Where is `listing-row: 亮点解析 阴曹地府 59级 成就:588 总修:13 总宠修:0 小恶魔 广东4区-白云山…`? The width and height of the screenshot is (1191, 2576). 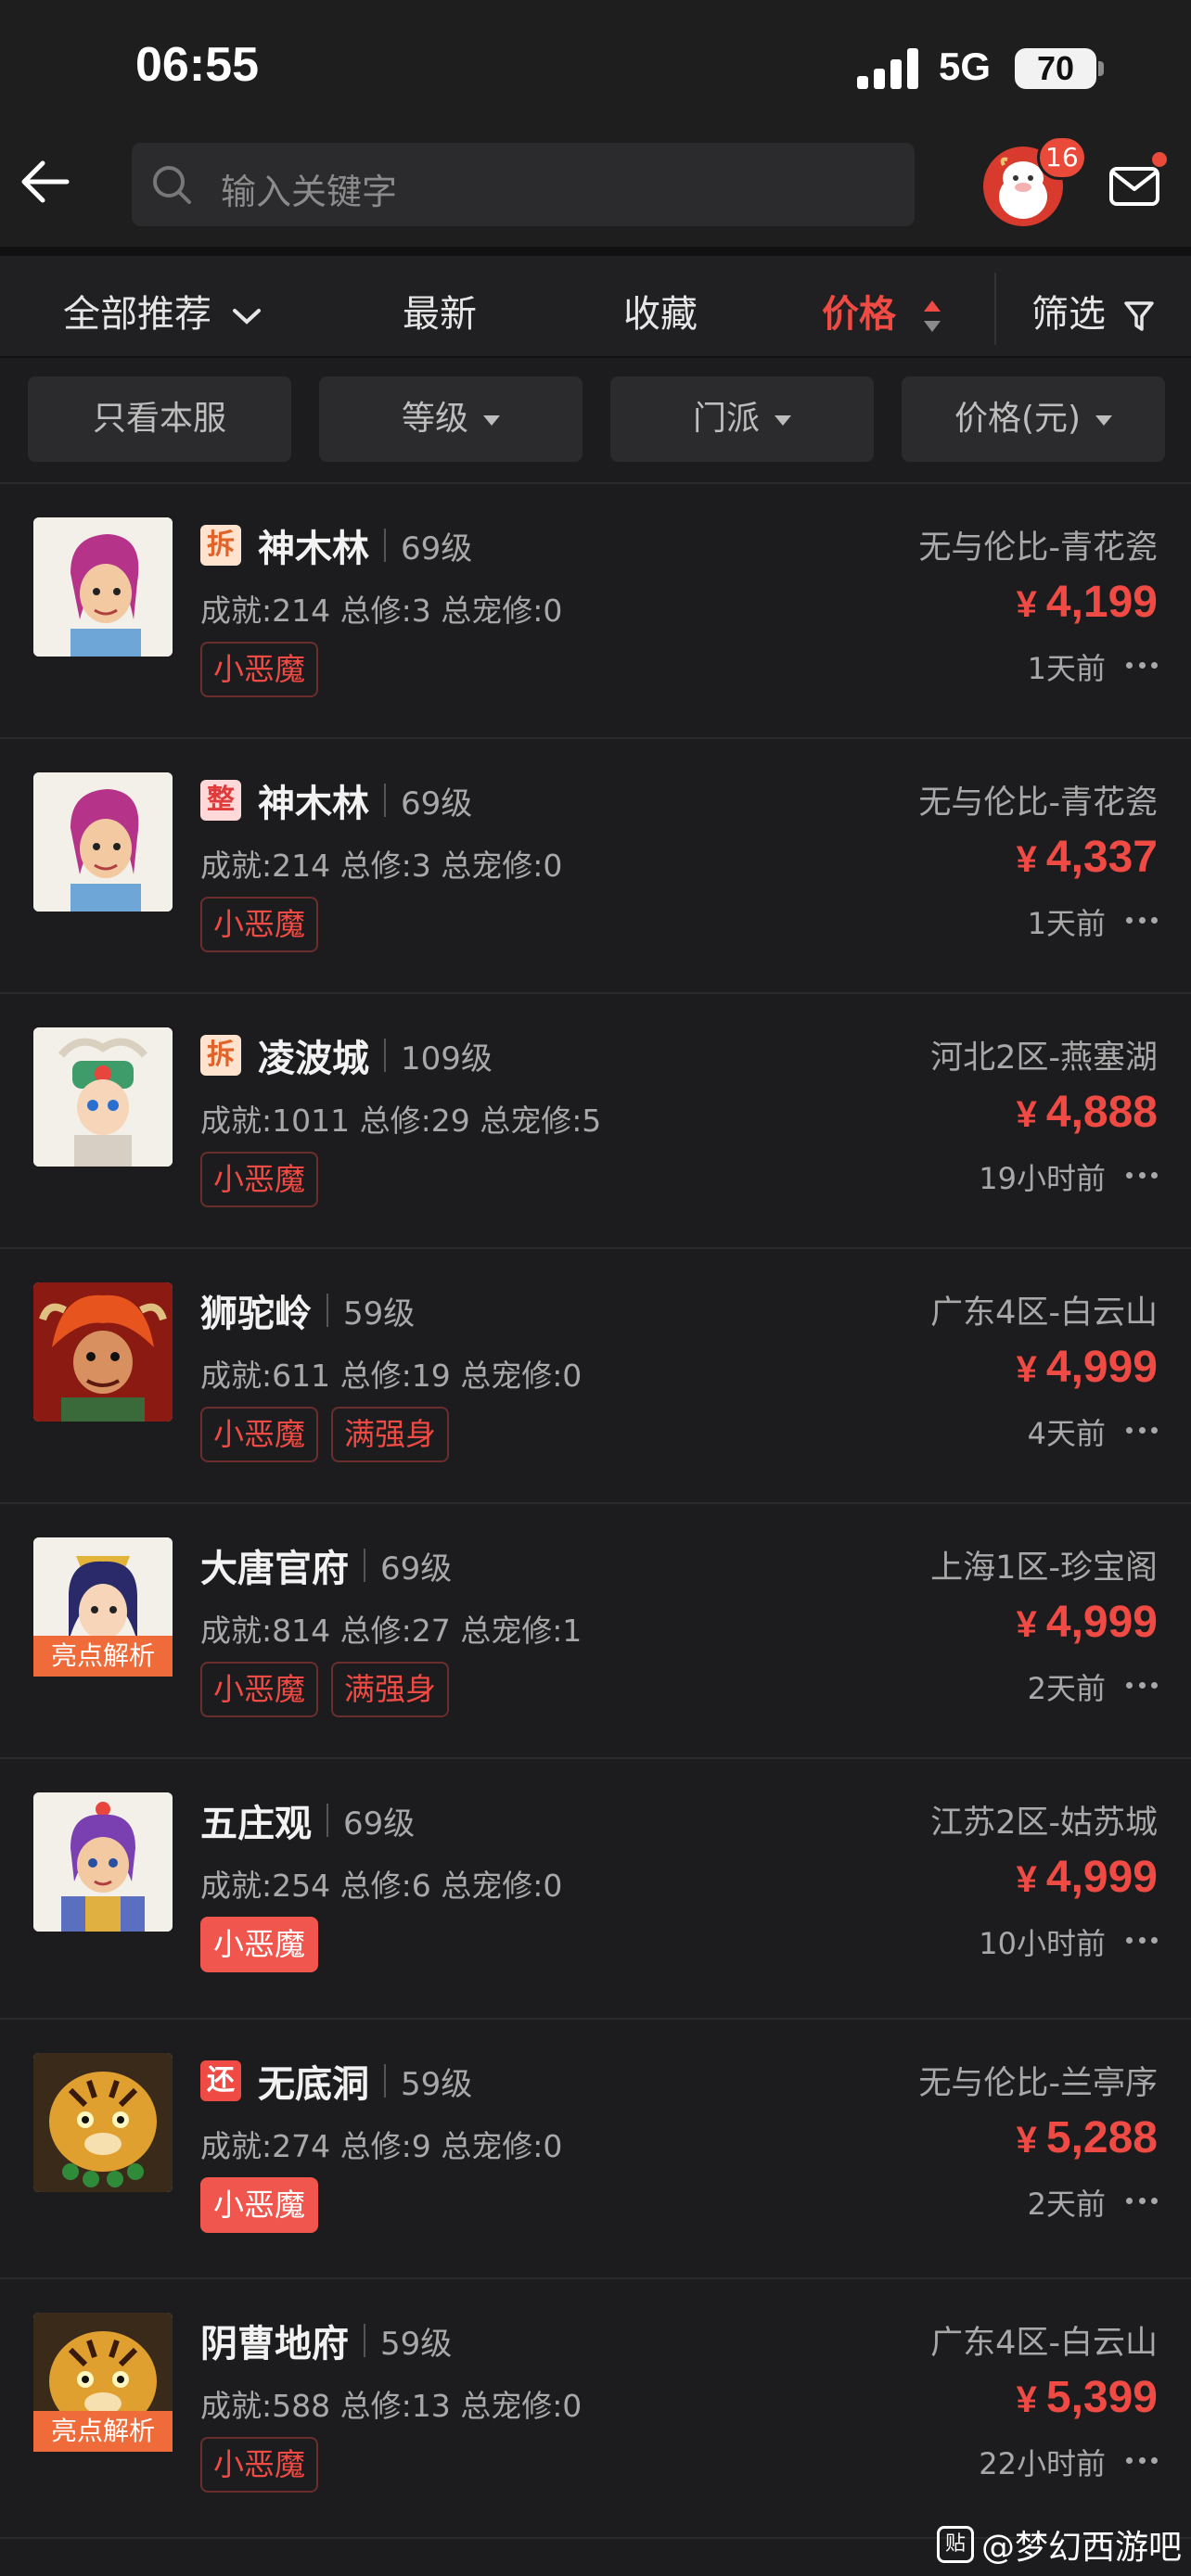
listing-row: 亮点解析 阴曹地府 59级 成就:588 总修:13 总宠修:0 小恶魔 广东4区-白云山… is located at coordinates (595, 2409).